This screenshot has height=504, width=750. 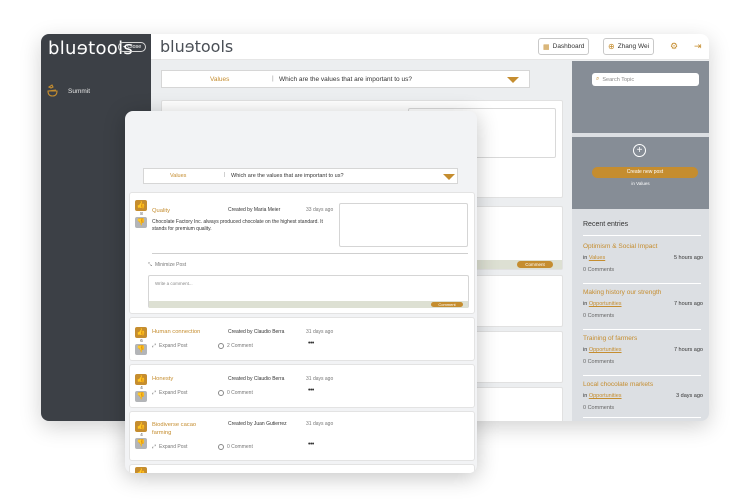 What do you see at coordinates (597, 258) in the screenshot?
I see `entry-category-link: Values` at bounding box center [597, 258].